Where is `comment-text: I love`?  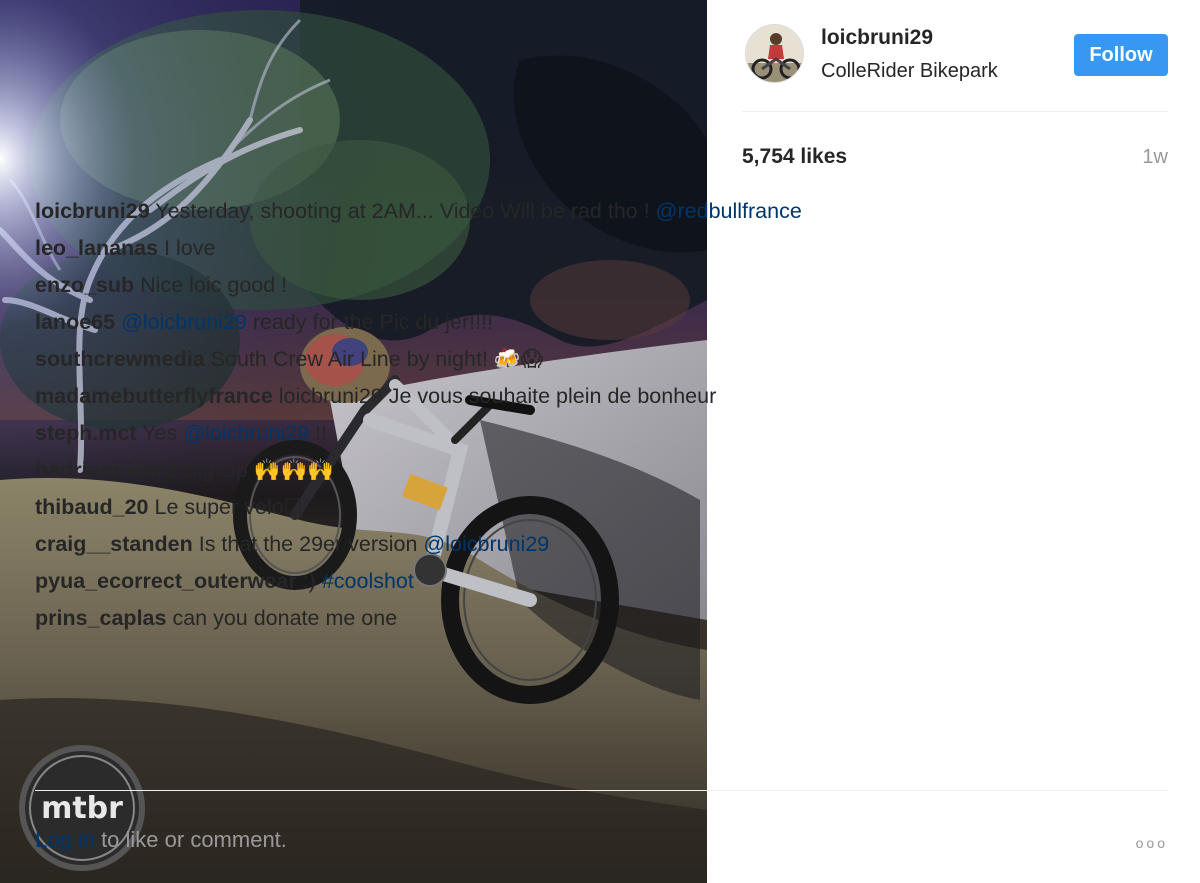
comment-text: I love is located at coordinates (190, 248).